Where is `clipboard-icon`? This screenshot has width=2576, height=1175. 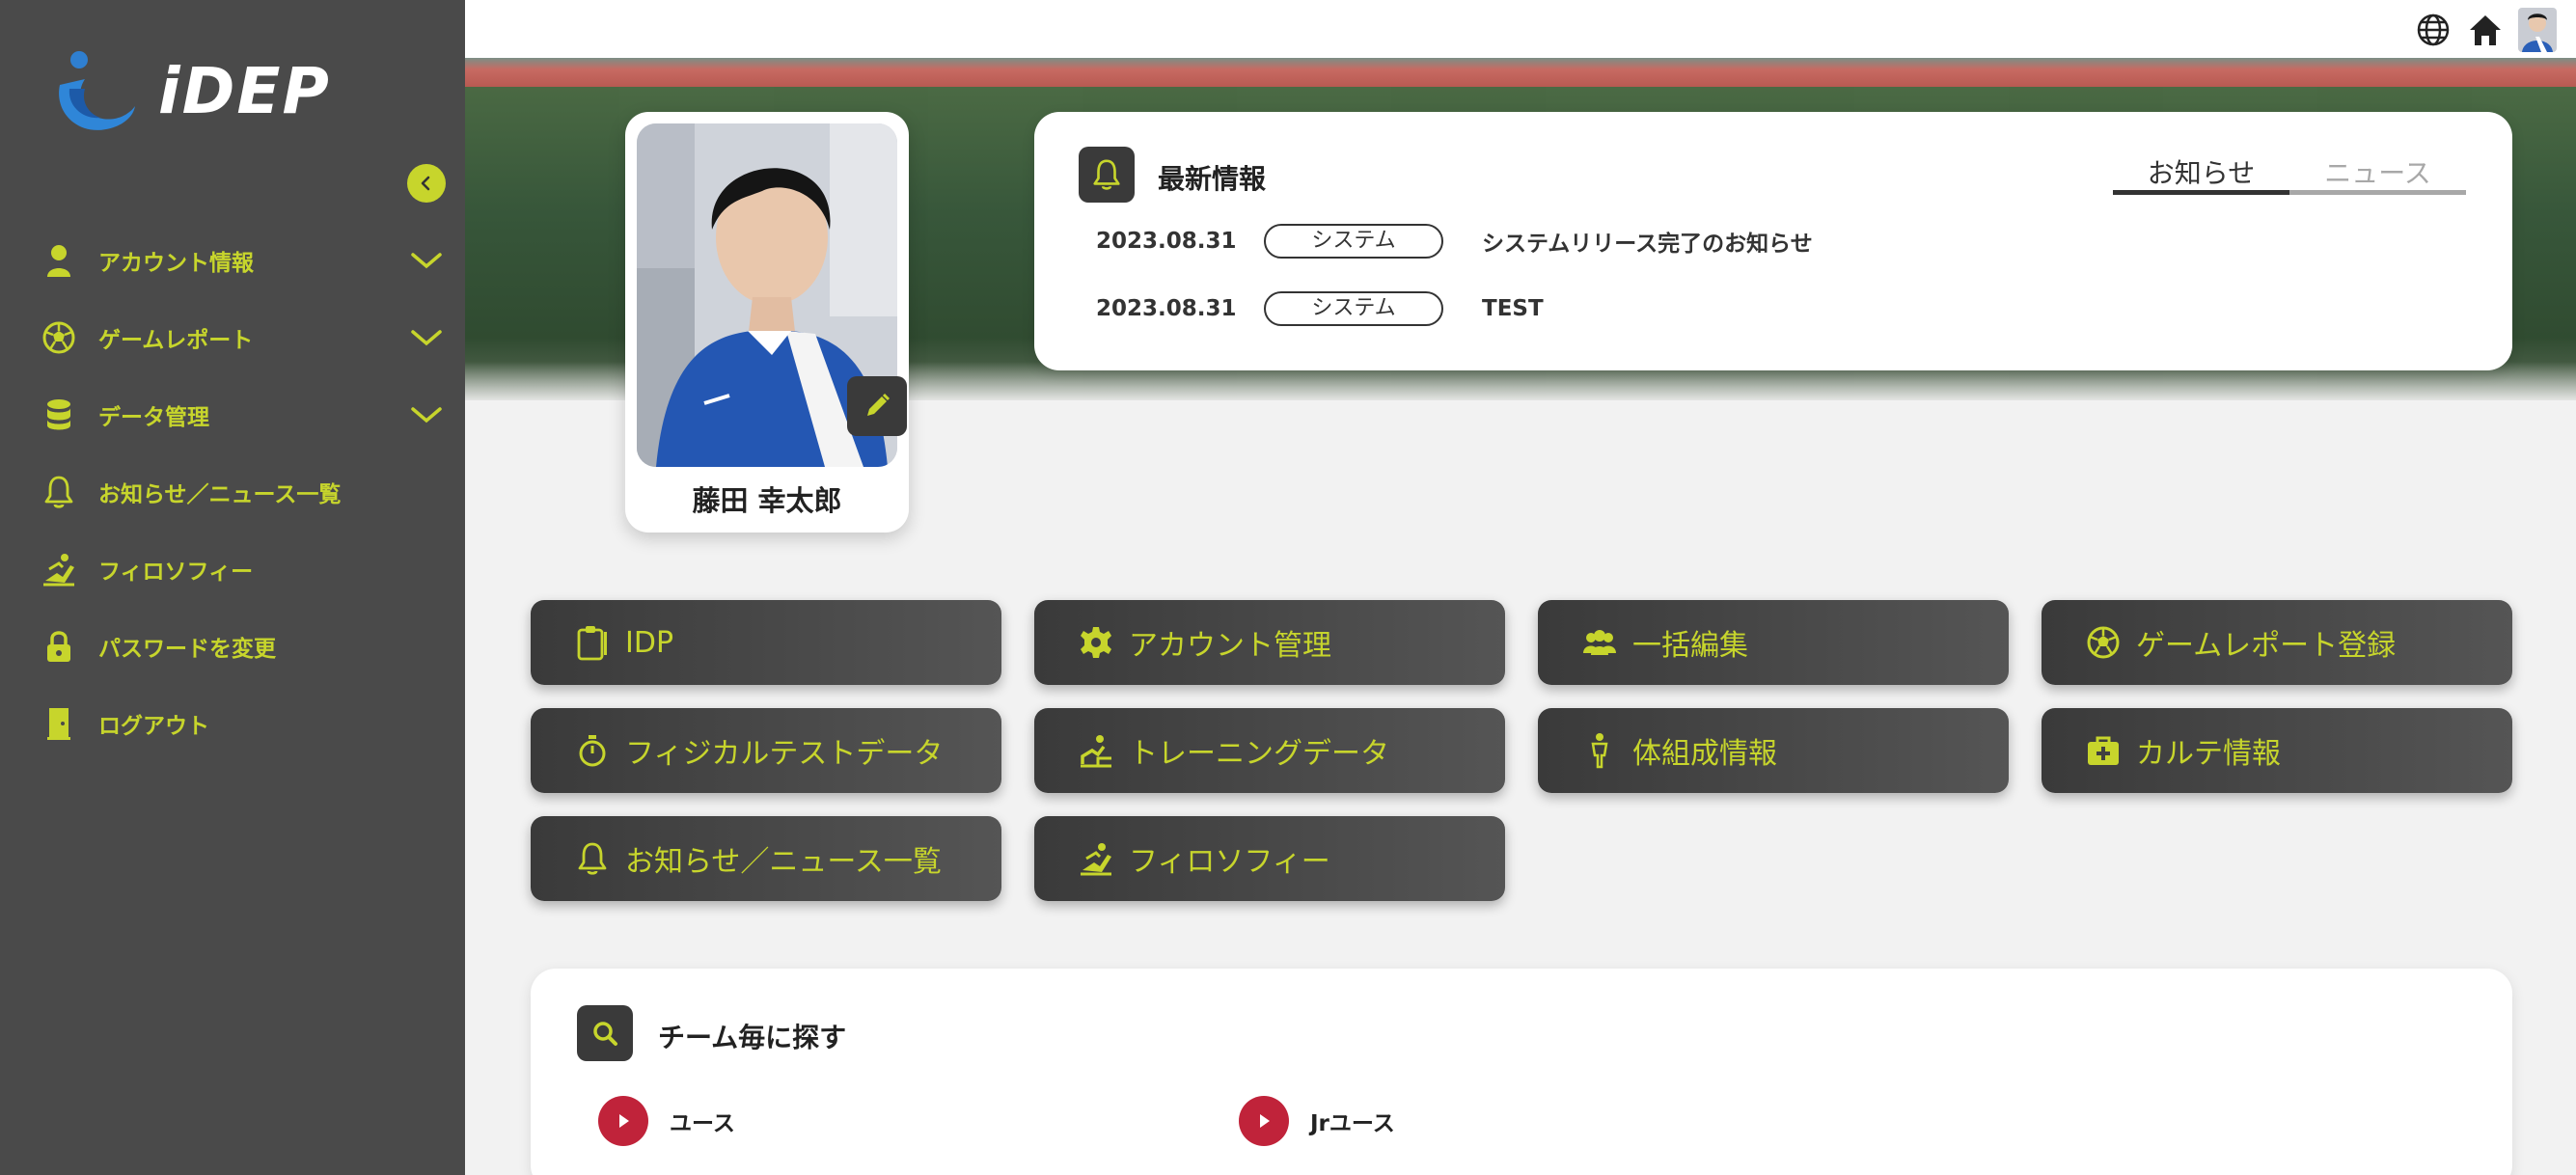 clipboard-icon is located at coordinates (592, 642).